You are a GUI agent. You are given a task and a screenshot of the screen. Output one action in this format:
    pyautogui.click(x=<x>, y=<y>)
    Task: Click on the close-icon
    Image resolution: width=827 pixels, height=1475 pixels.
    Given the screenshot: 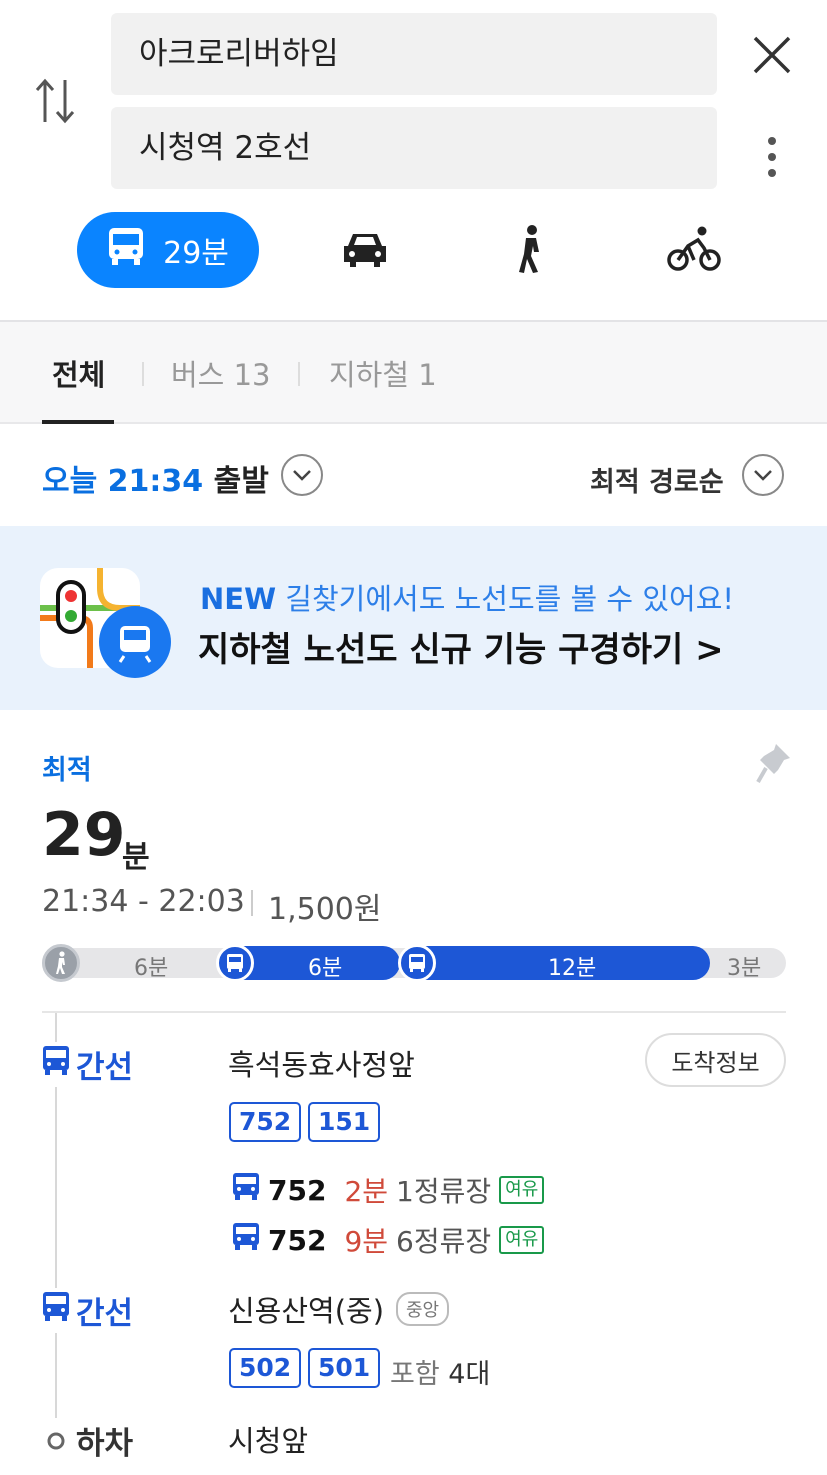 What is the action you would take?
    pyautogui.click(x=772, y=55)
    